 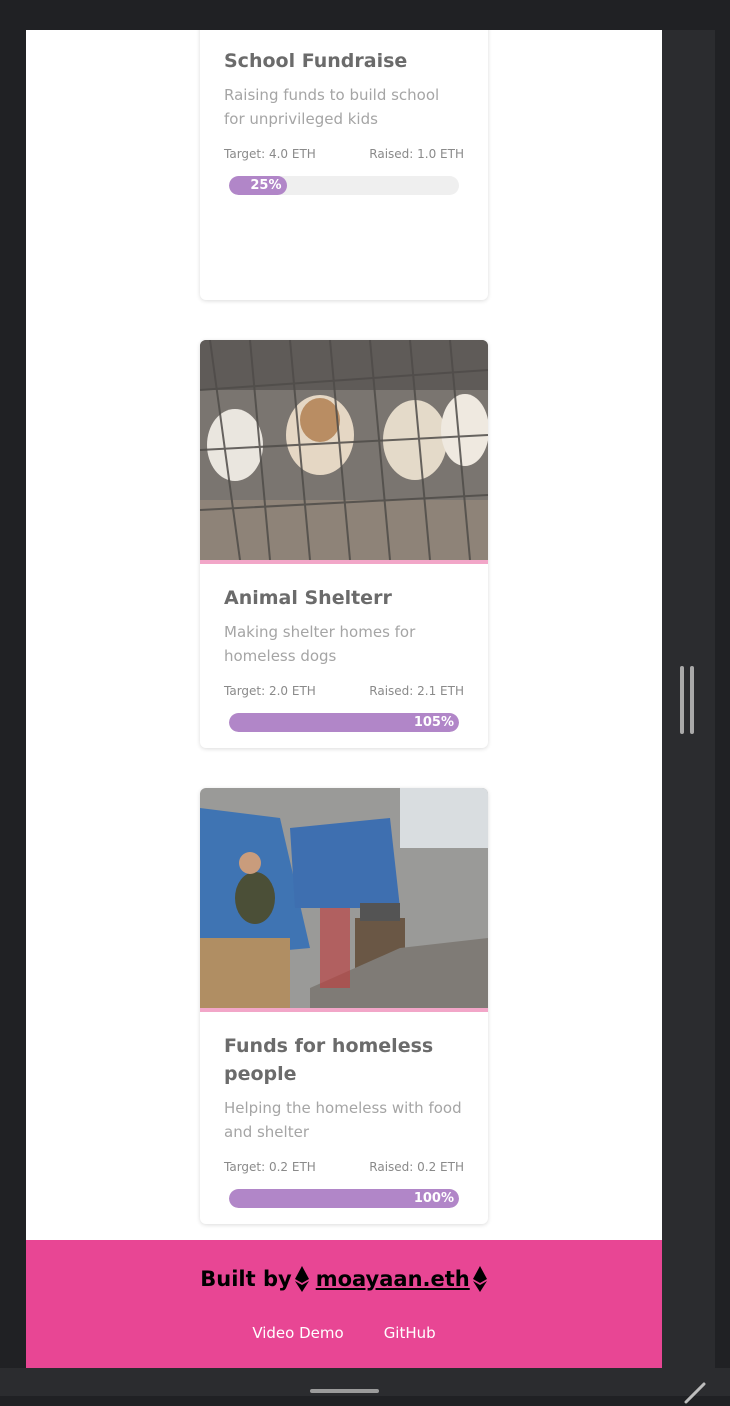 What do you see at coordinates (416, 1167) in the screenshot?
I see `campaign-raised: Raised: 0.2 ETH` at bounding box center [416, 1167].